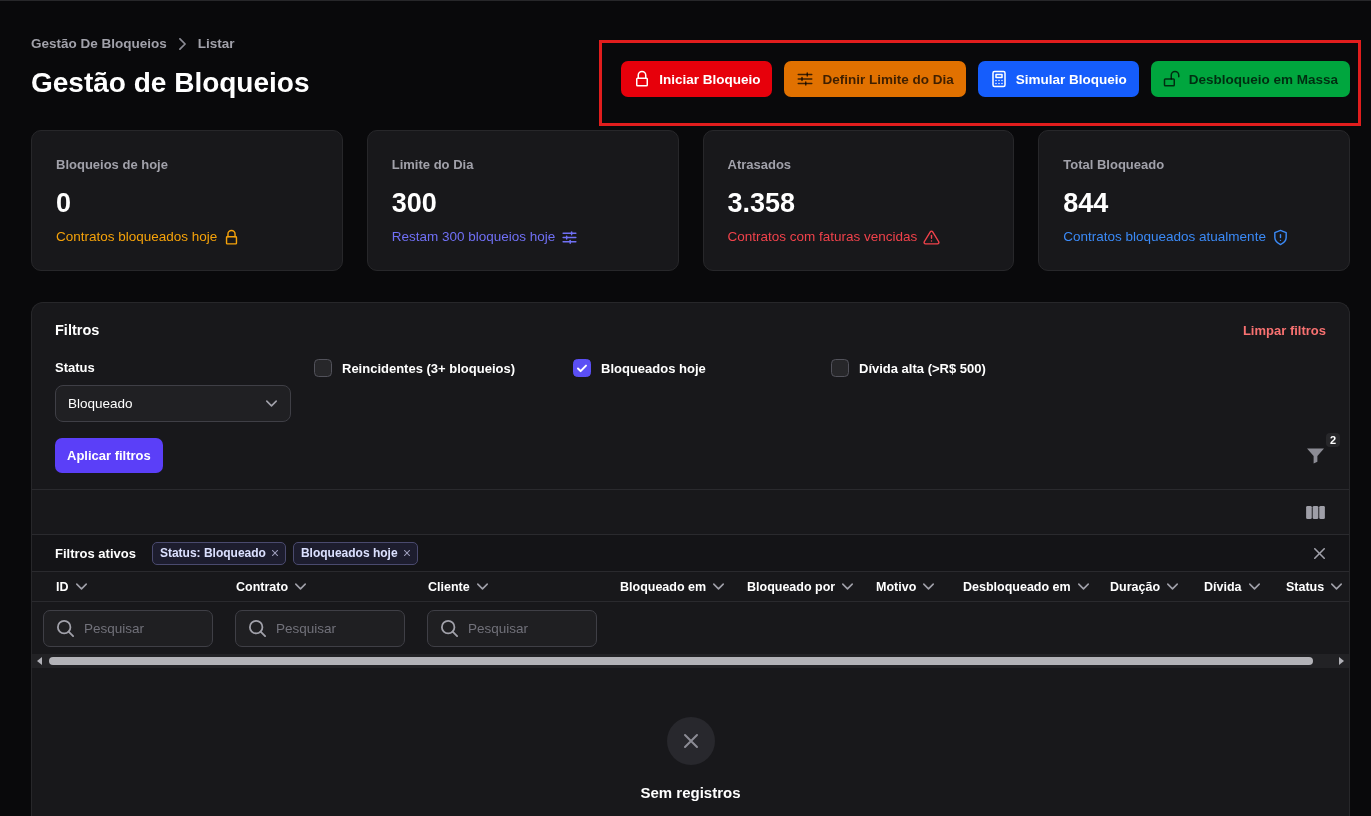 The height and width of the screenshot is (816, 1371). What do you see at coordinates (875, 79) in the screenshot?
I see `action-button: Definir Limite do Dia` at bounding box center [875, 79].